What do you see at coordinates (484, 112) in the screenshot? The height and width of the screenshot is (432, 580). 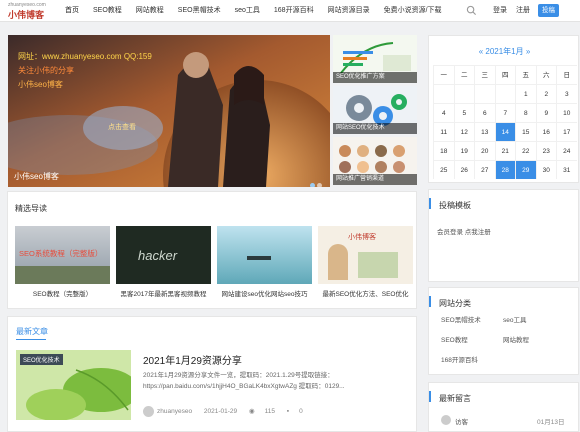 I see `calendar-day: 6` at bounding box center [484, 112].